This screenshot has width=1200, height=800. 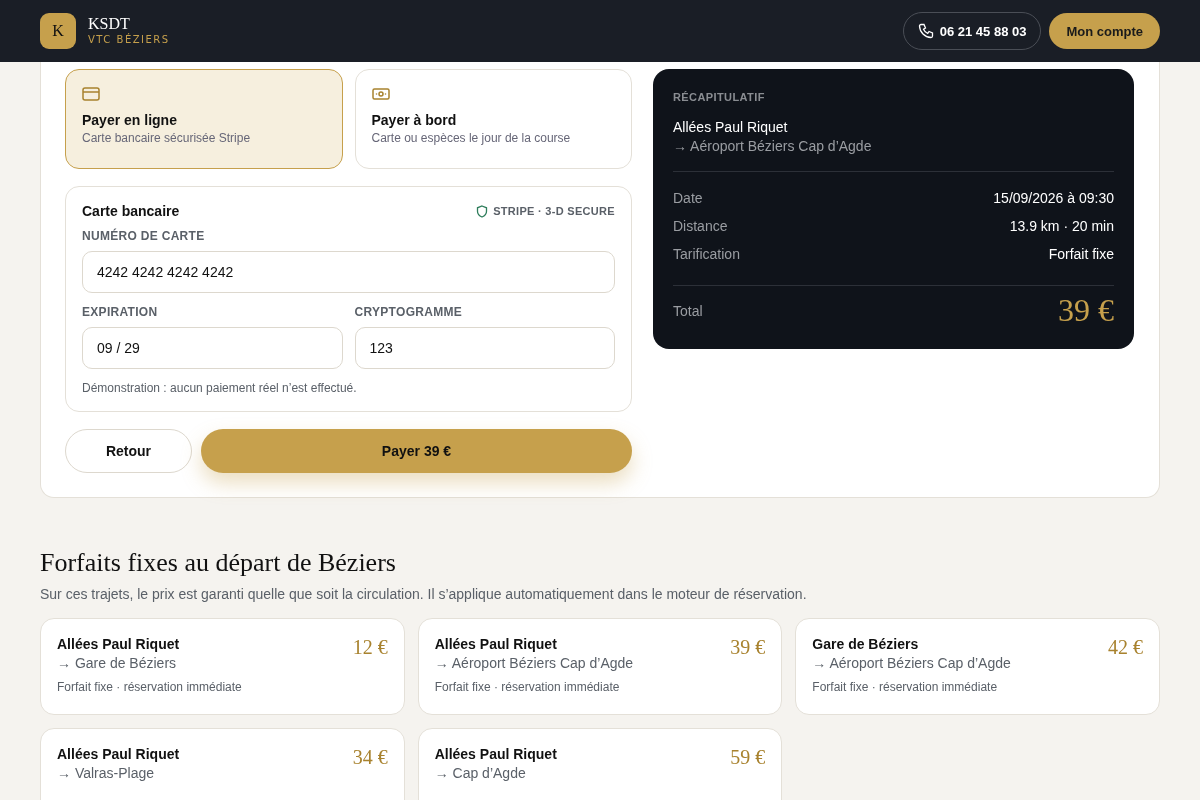 I want to click on summary-value: 15/09/2026 à 09:30, so click(x=1053, y=198).